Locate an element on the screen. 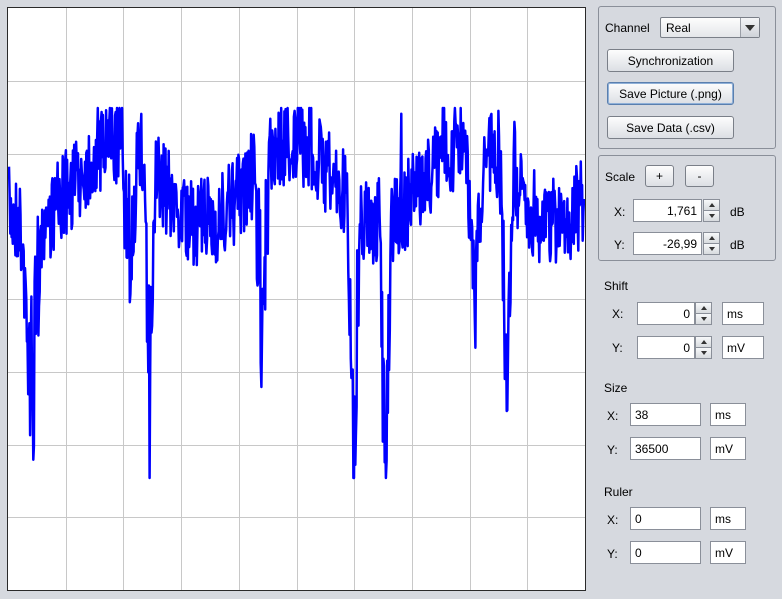 The width and height of the screenshot is (782, 599). shift-x-field is located at coordinates (666, 313).